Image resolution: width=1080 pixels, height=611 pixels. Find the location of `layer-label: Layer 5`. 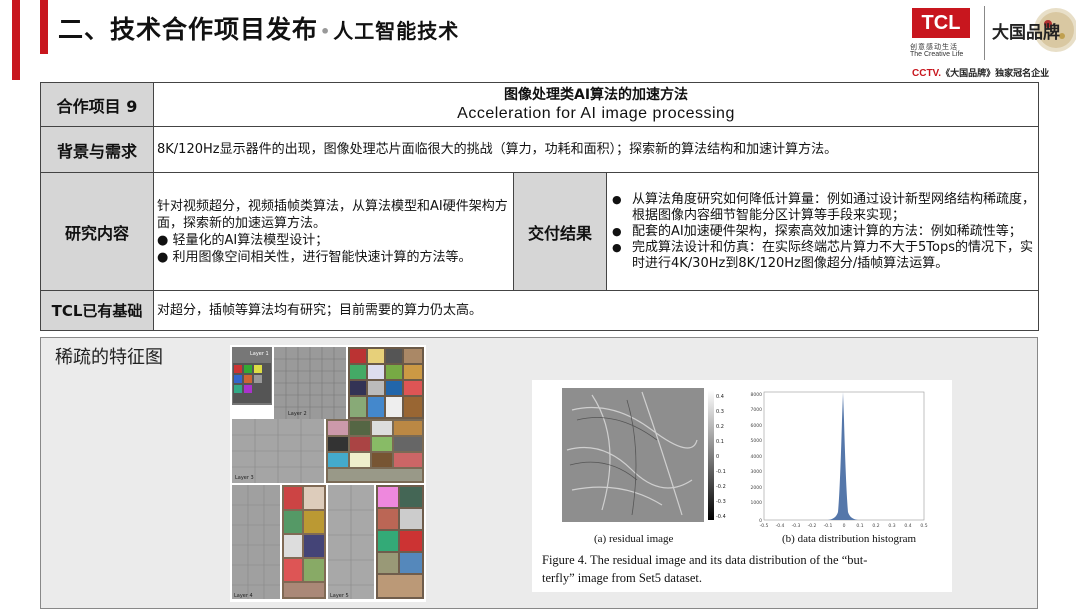

layer-label: Layer 5 is located at coordinates (339, 596).